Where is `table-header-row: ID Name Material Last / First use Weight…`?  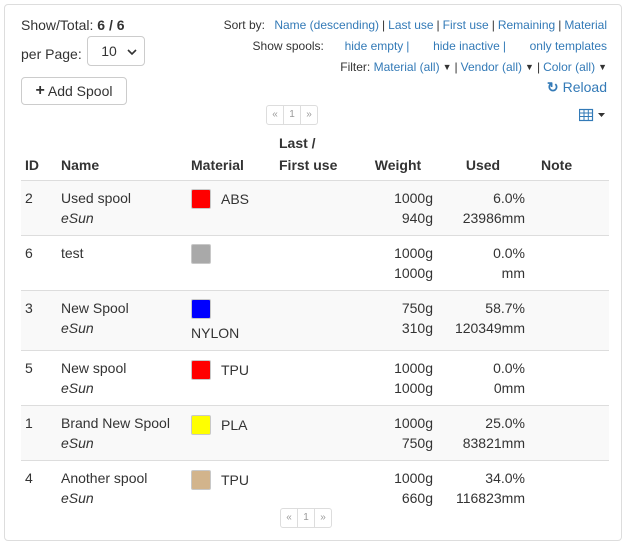
table-header-row: ID Name Material Last / First use Weight… is located at coordinates (315, 158).